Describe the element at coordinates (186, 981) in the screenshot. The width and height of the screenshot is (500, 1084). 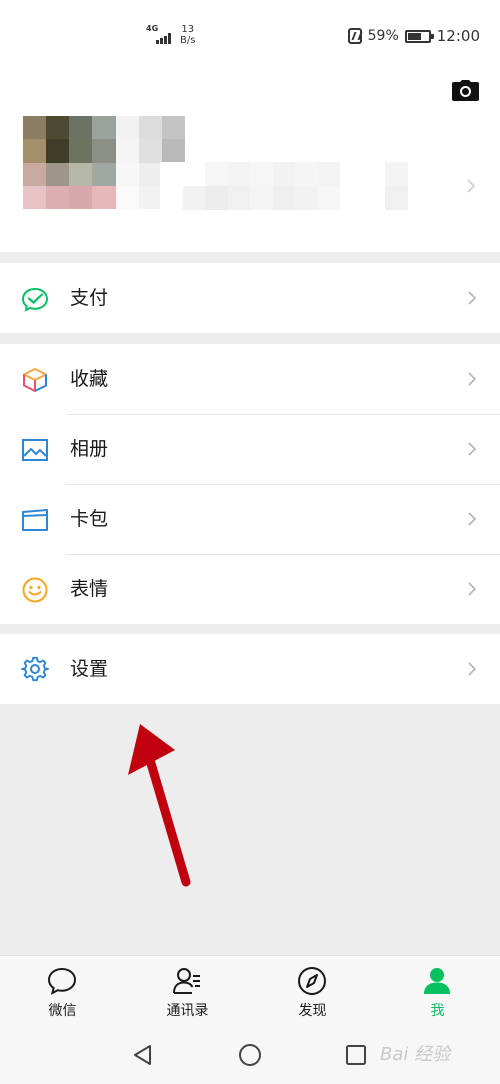
I see `contacts-icon` at that location.